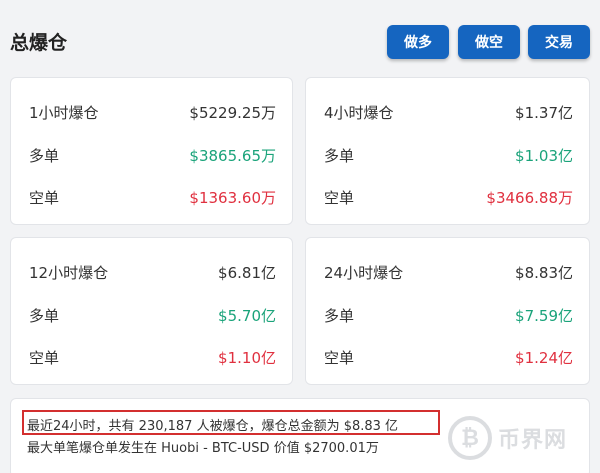  I want to click on coin-b-icon: ₿, so click(470, 438).